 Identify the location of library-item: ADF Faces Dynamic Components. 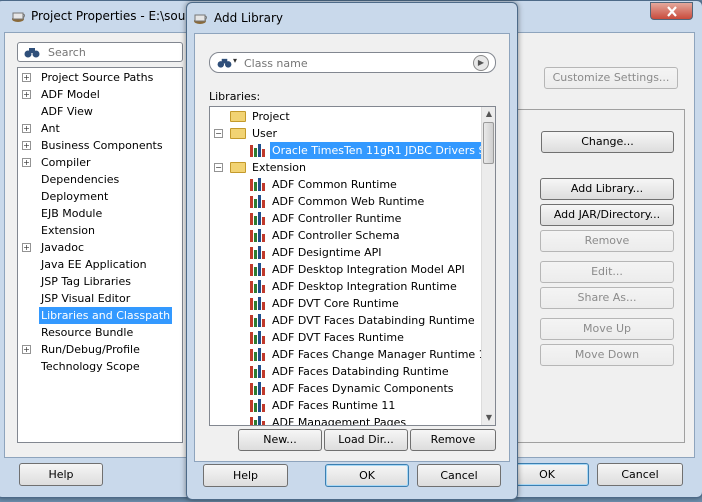
(346, 388).